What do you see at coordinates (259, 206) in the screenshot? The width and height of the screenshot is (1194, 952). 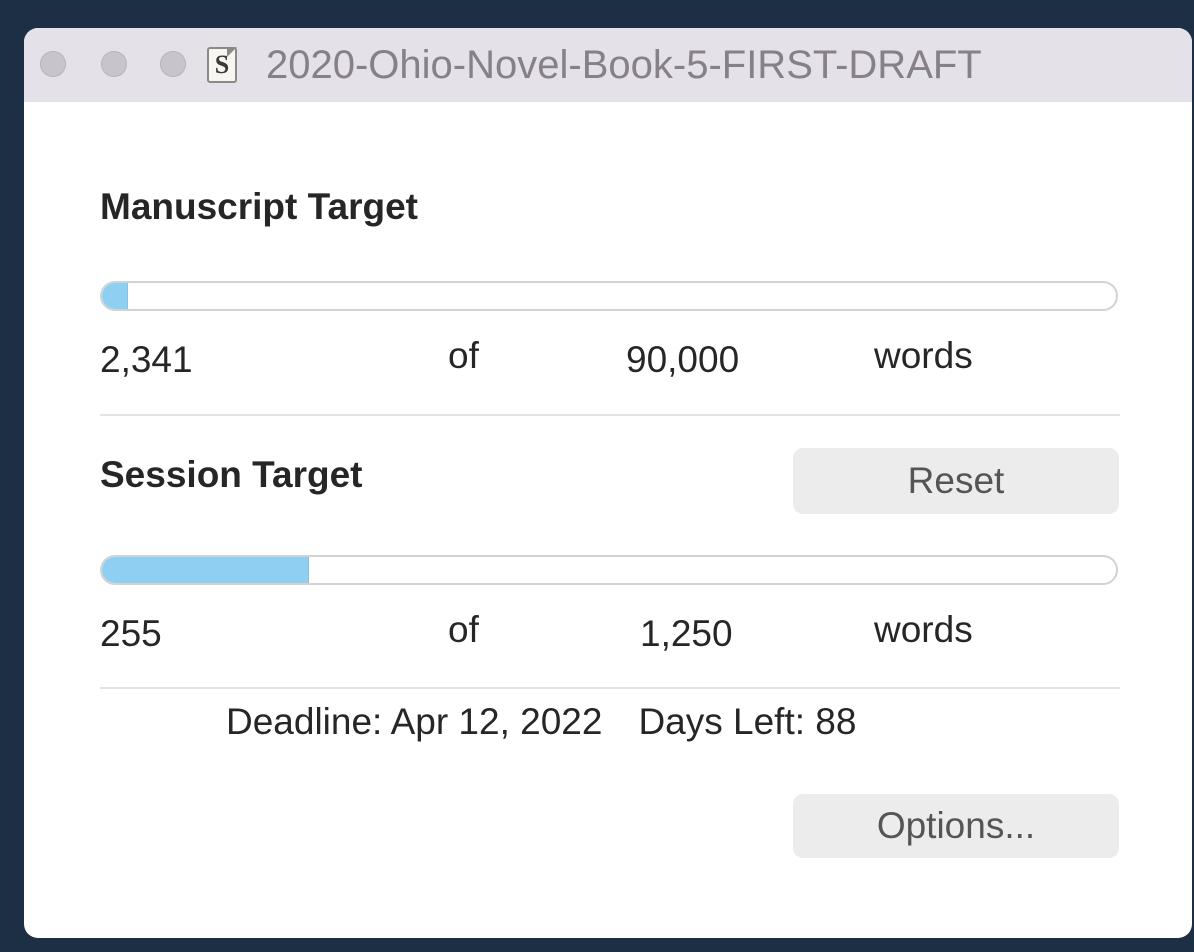 I see `manuscript-target-heading: Manuscript Target` at bounding box center [259, 206].